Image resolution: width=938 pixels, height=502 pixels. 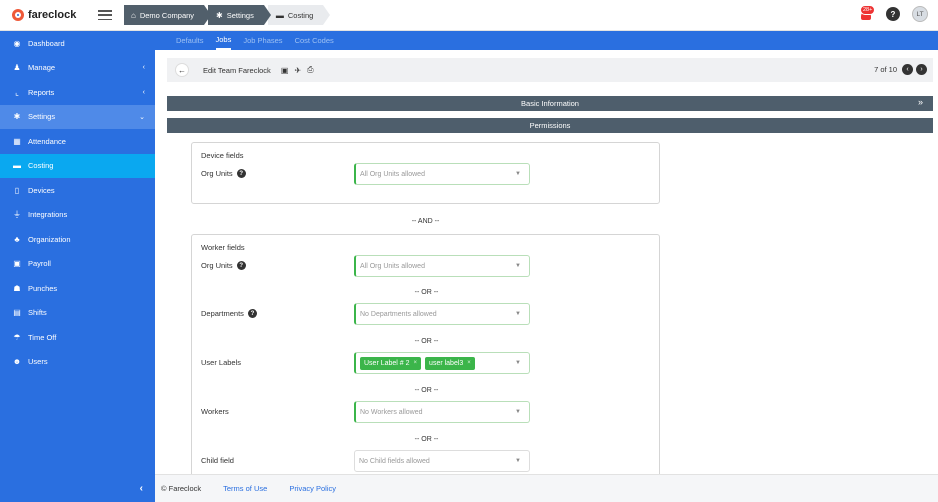 What do you see at coordinates (17, 190) in the screenshot?
I see `devices-icon: ▯` at bounding box center [17, 190].